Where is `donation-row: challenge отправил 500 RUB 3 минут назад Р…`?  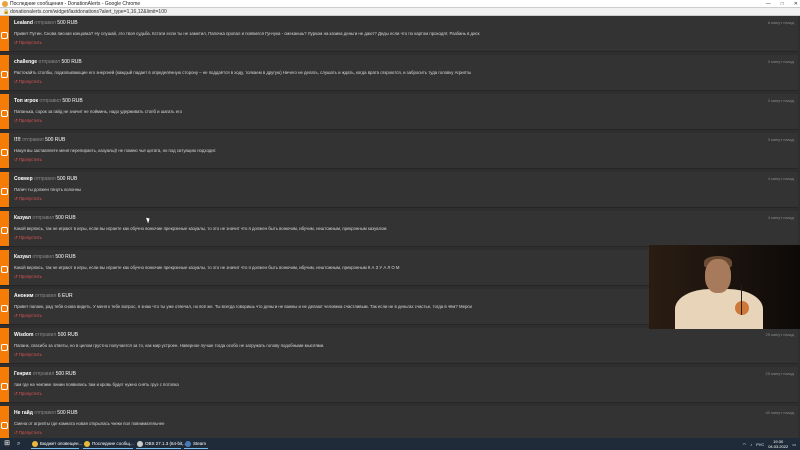 donation-row: challenge отправил 500 RUB 3 минут назад Р… is located at coordinates (399, 73).